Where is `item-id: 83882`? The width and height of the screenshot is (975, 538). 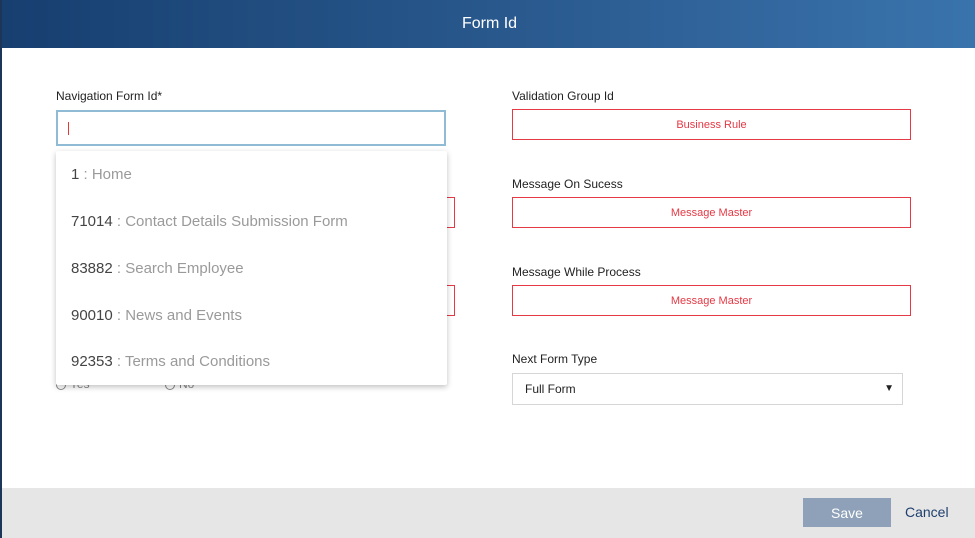
item-id: 83882 is located at coordinates (92, 268).